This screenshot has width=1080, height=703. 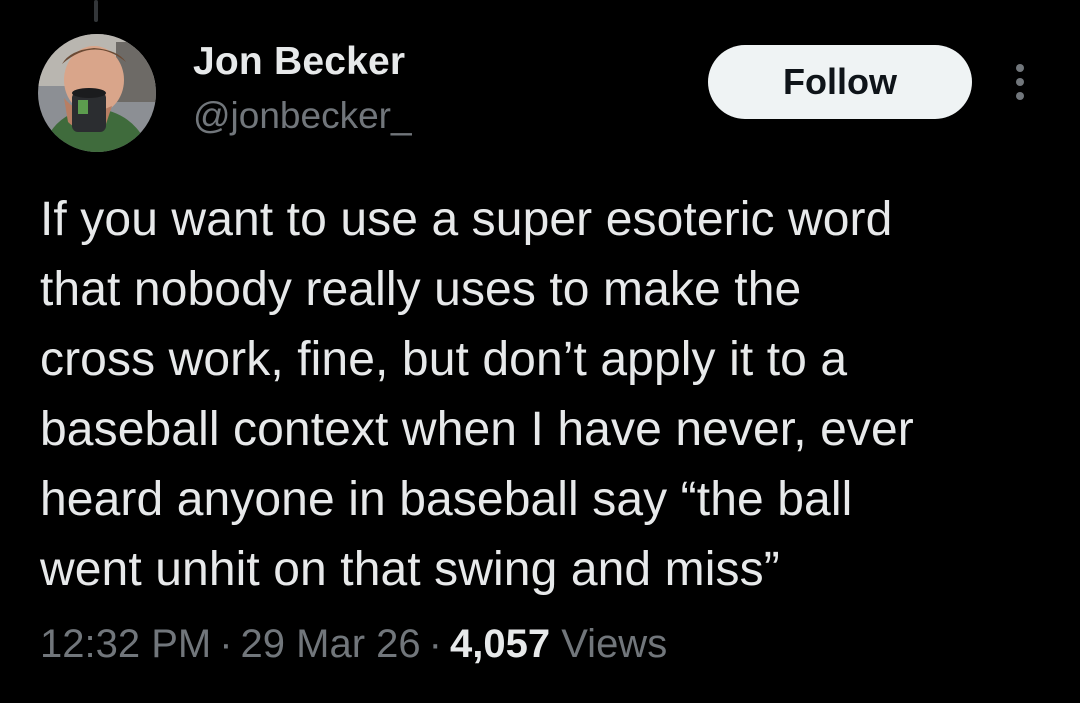 I want to click on views-label: Views, so click(x=614, y=644).